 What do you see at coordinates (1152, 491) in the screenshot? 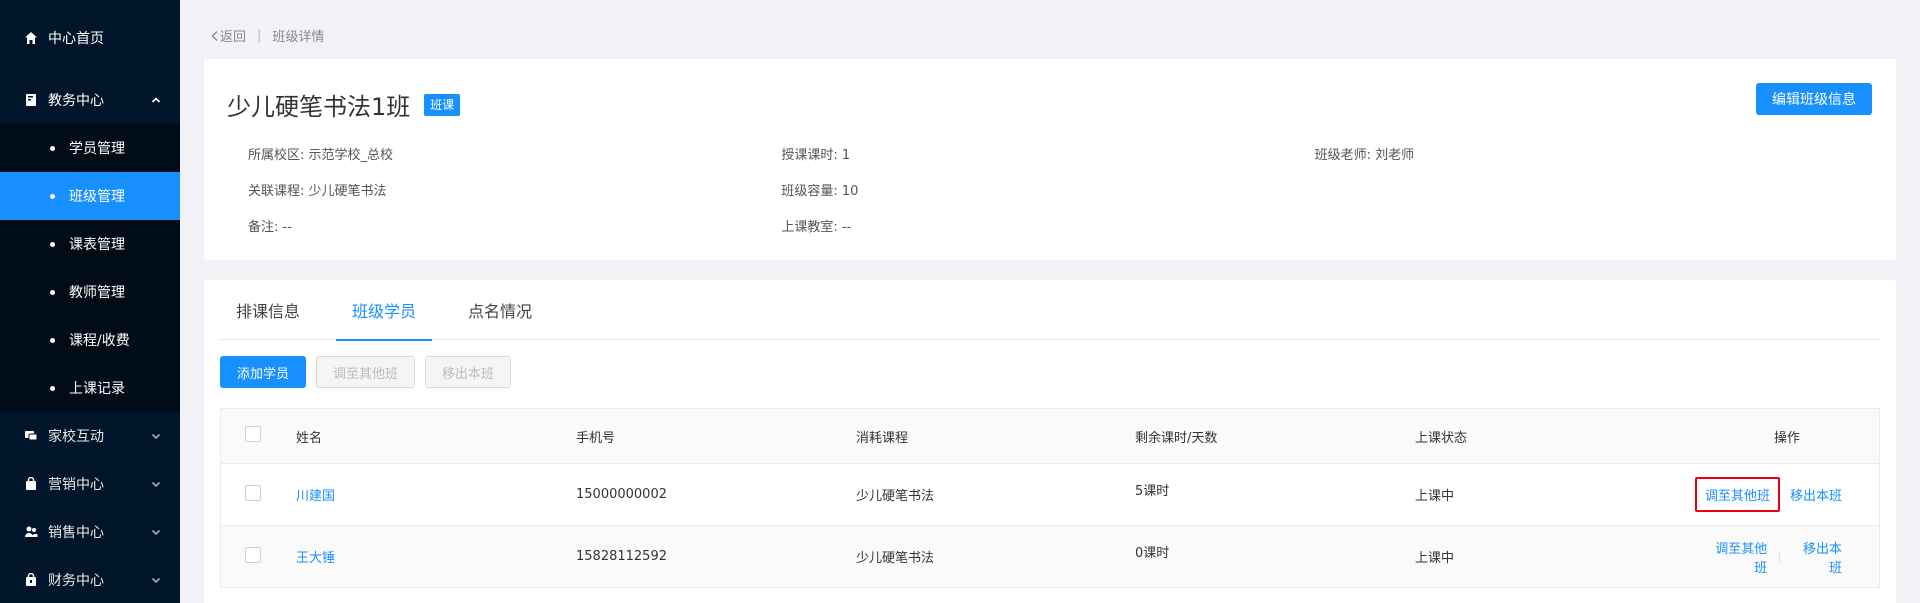
I see `student-remaining: 5课时` at bounding box center [1152, 491].